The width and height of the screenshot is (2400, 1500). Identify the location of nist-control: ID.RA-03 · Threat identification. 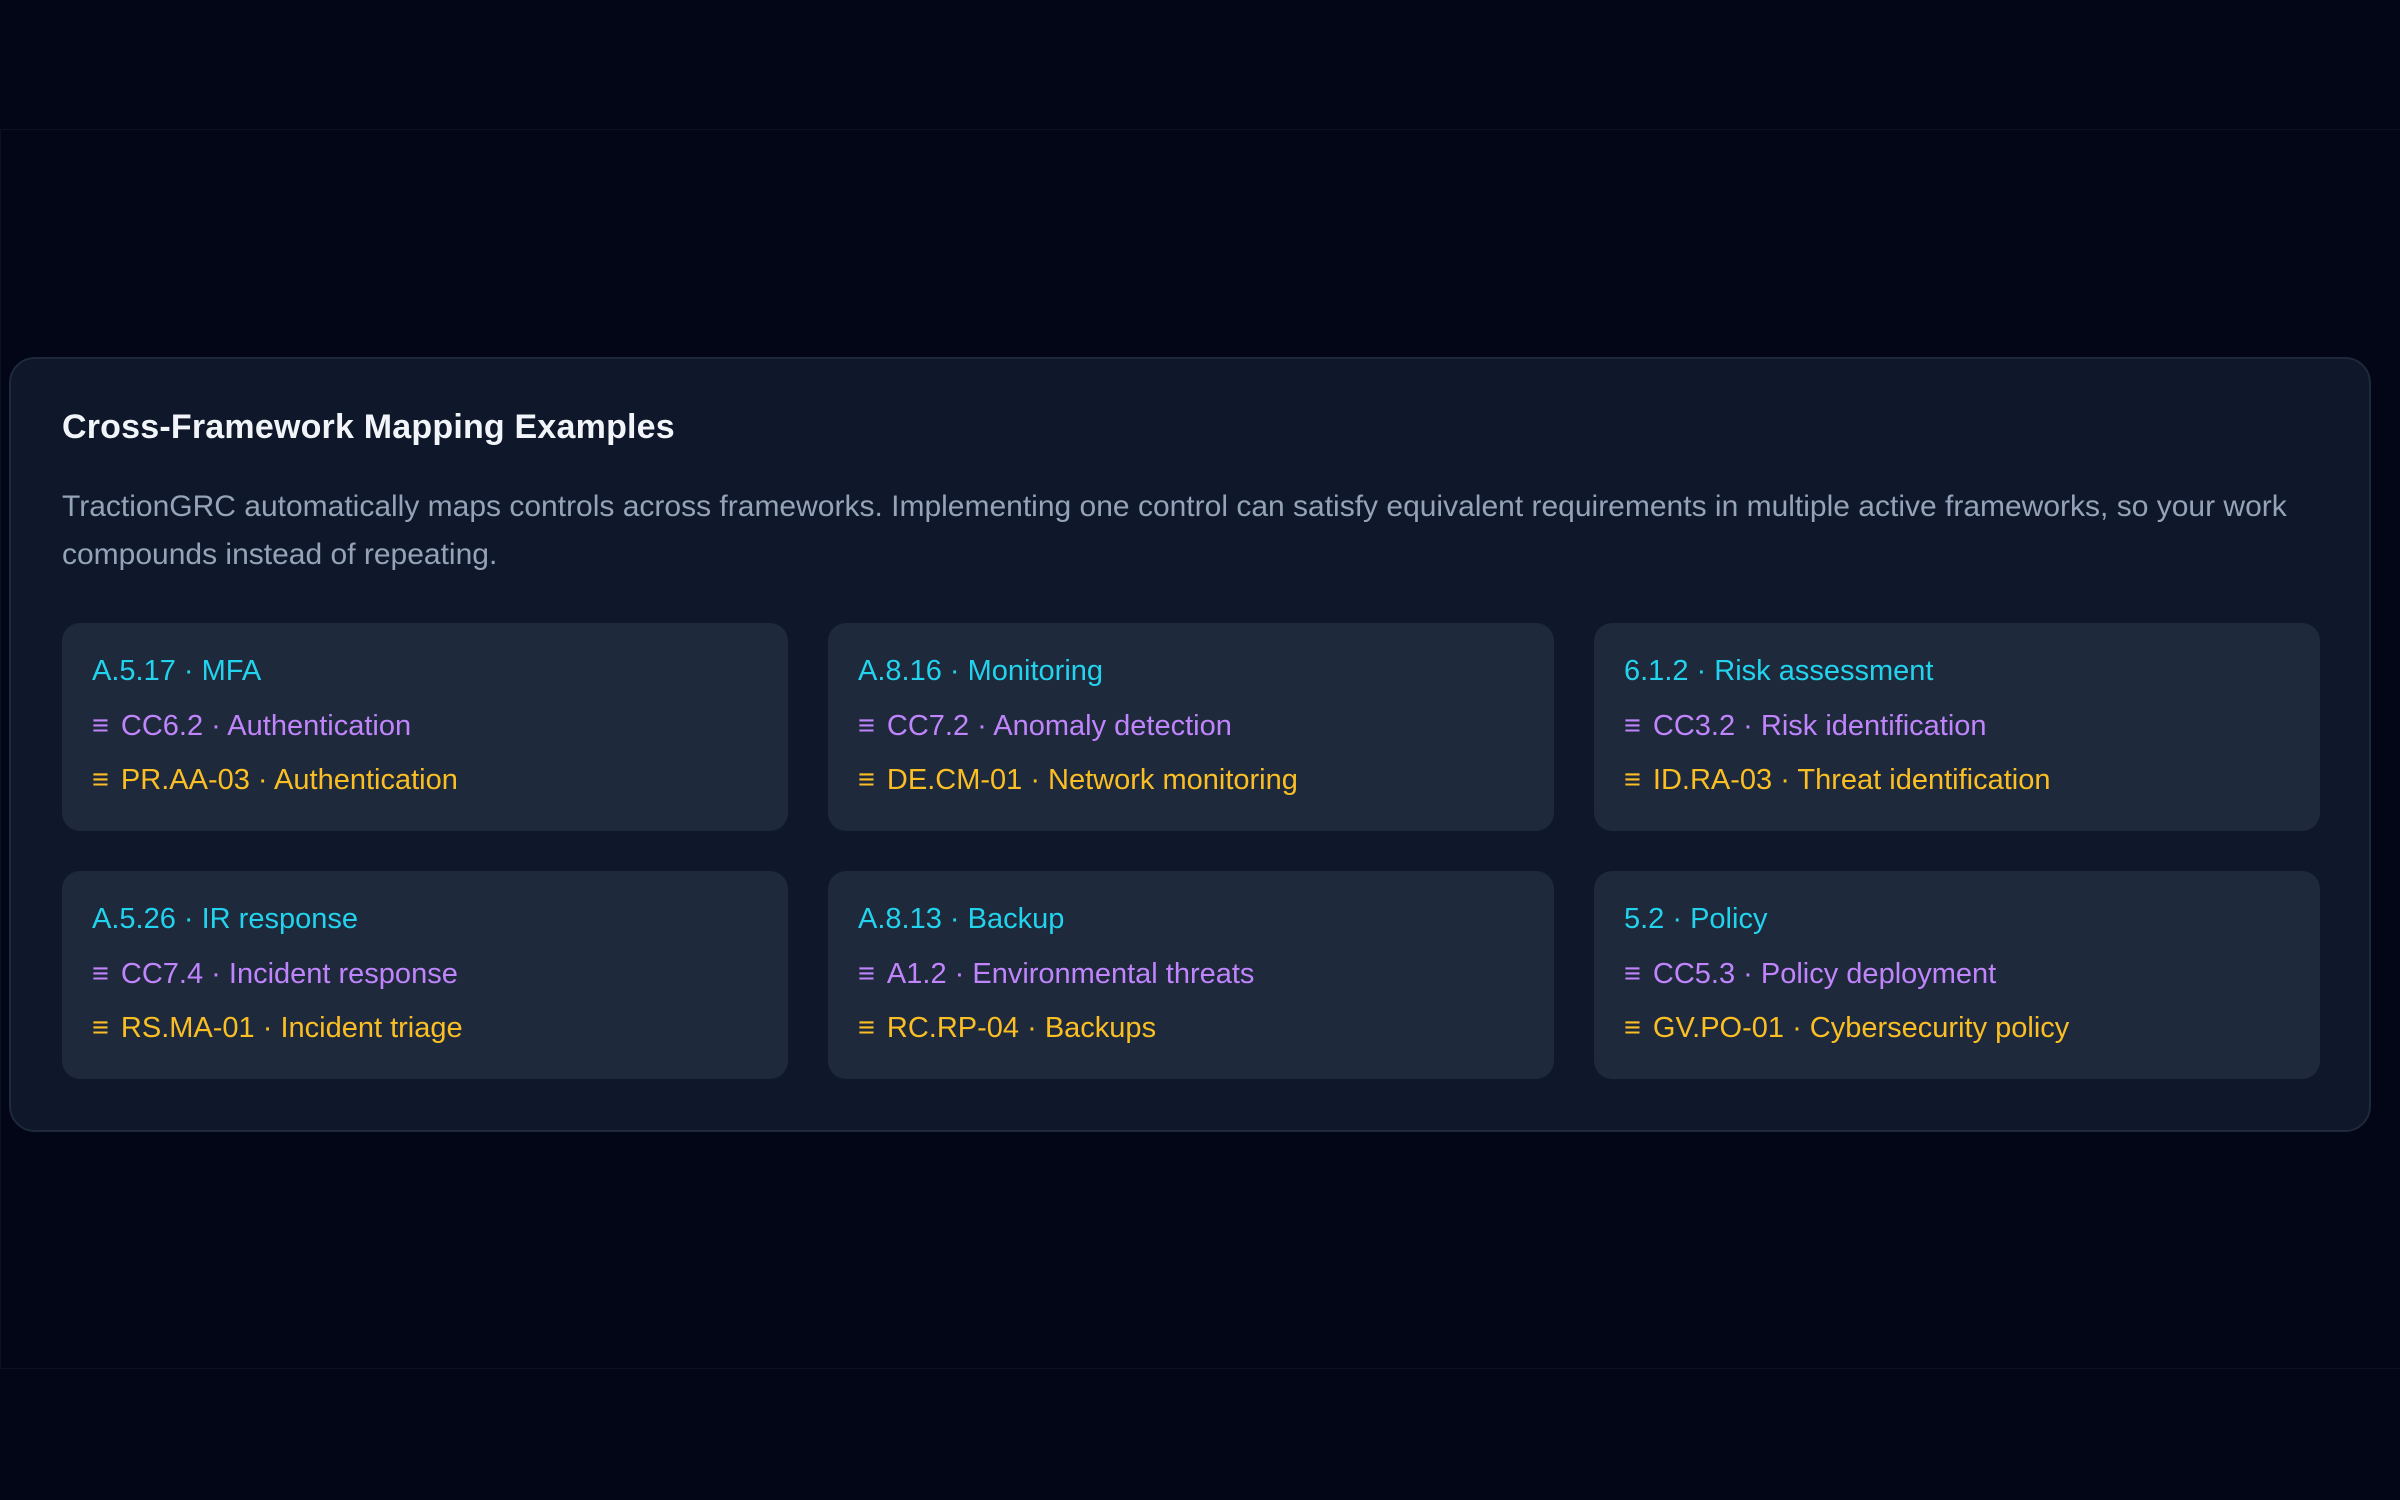
(1851, 780).